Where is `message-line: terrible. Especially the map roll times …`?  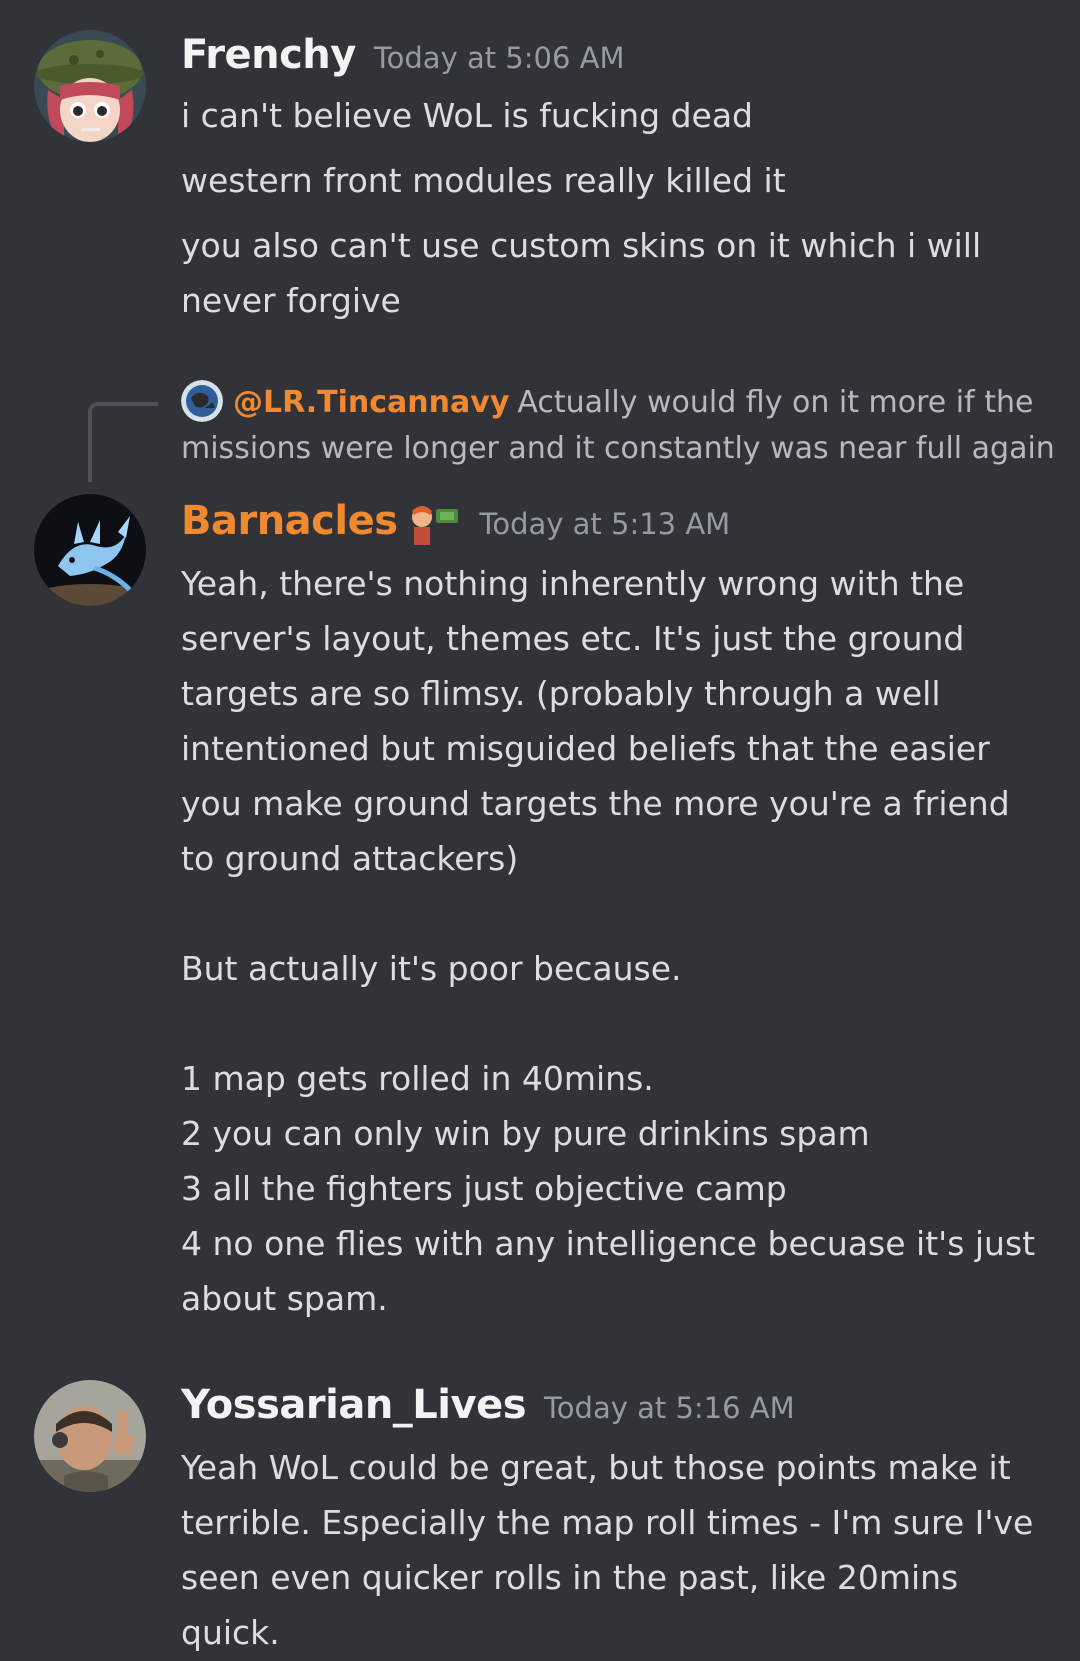
message-line: terrible. Especially the map roll times … is located at coordinates (607, 1522).